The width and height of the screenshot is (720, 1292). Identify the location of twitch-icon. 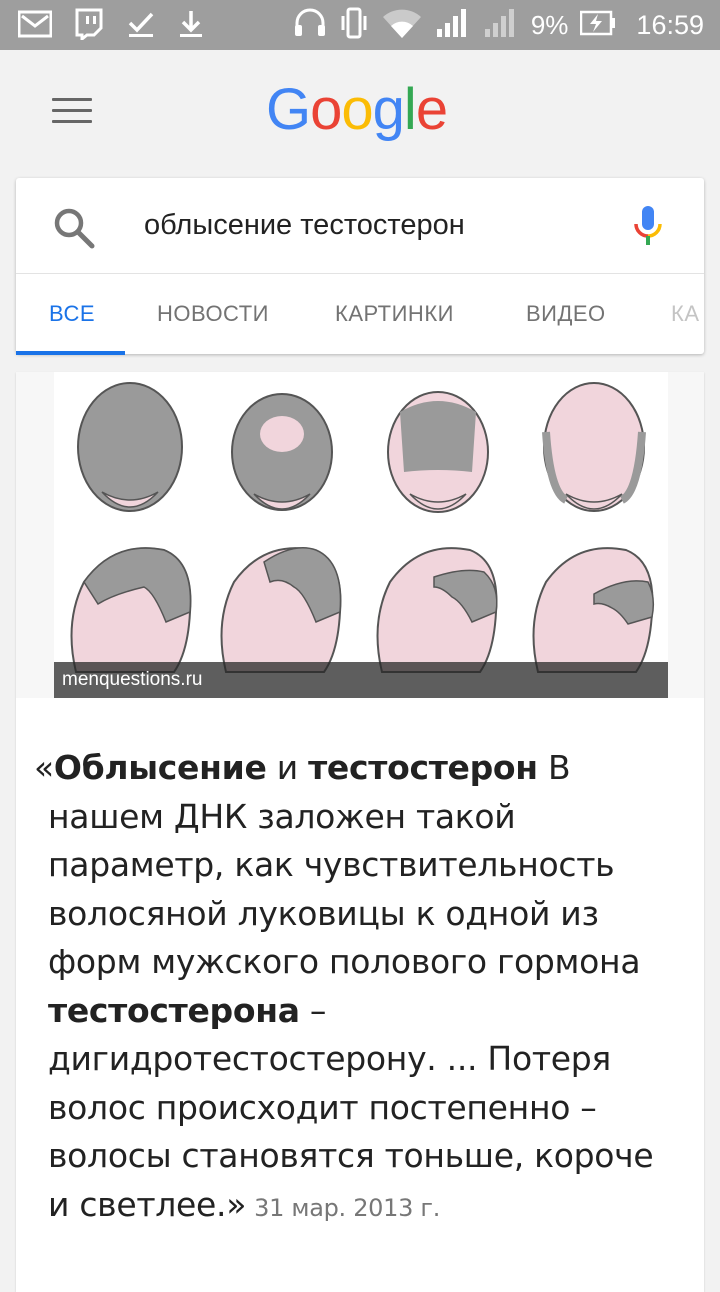
(89, 26).